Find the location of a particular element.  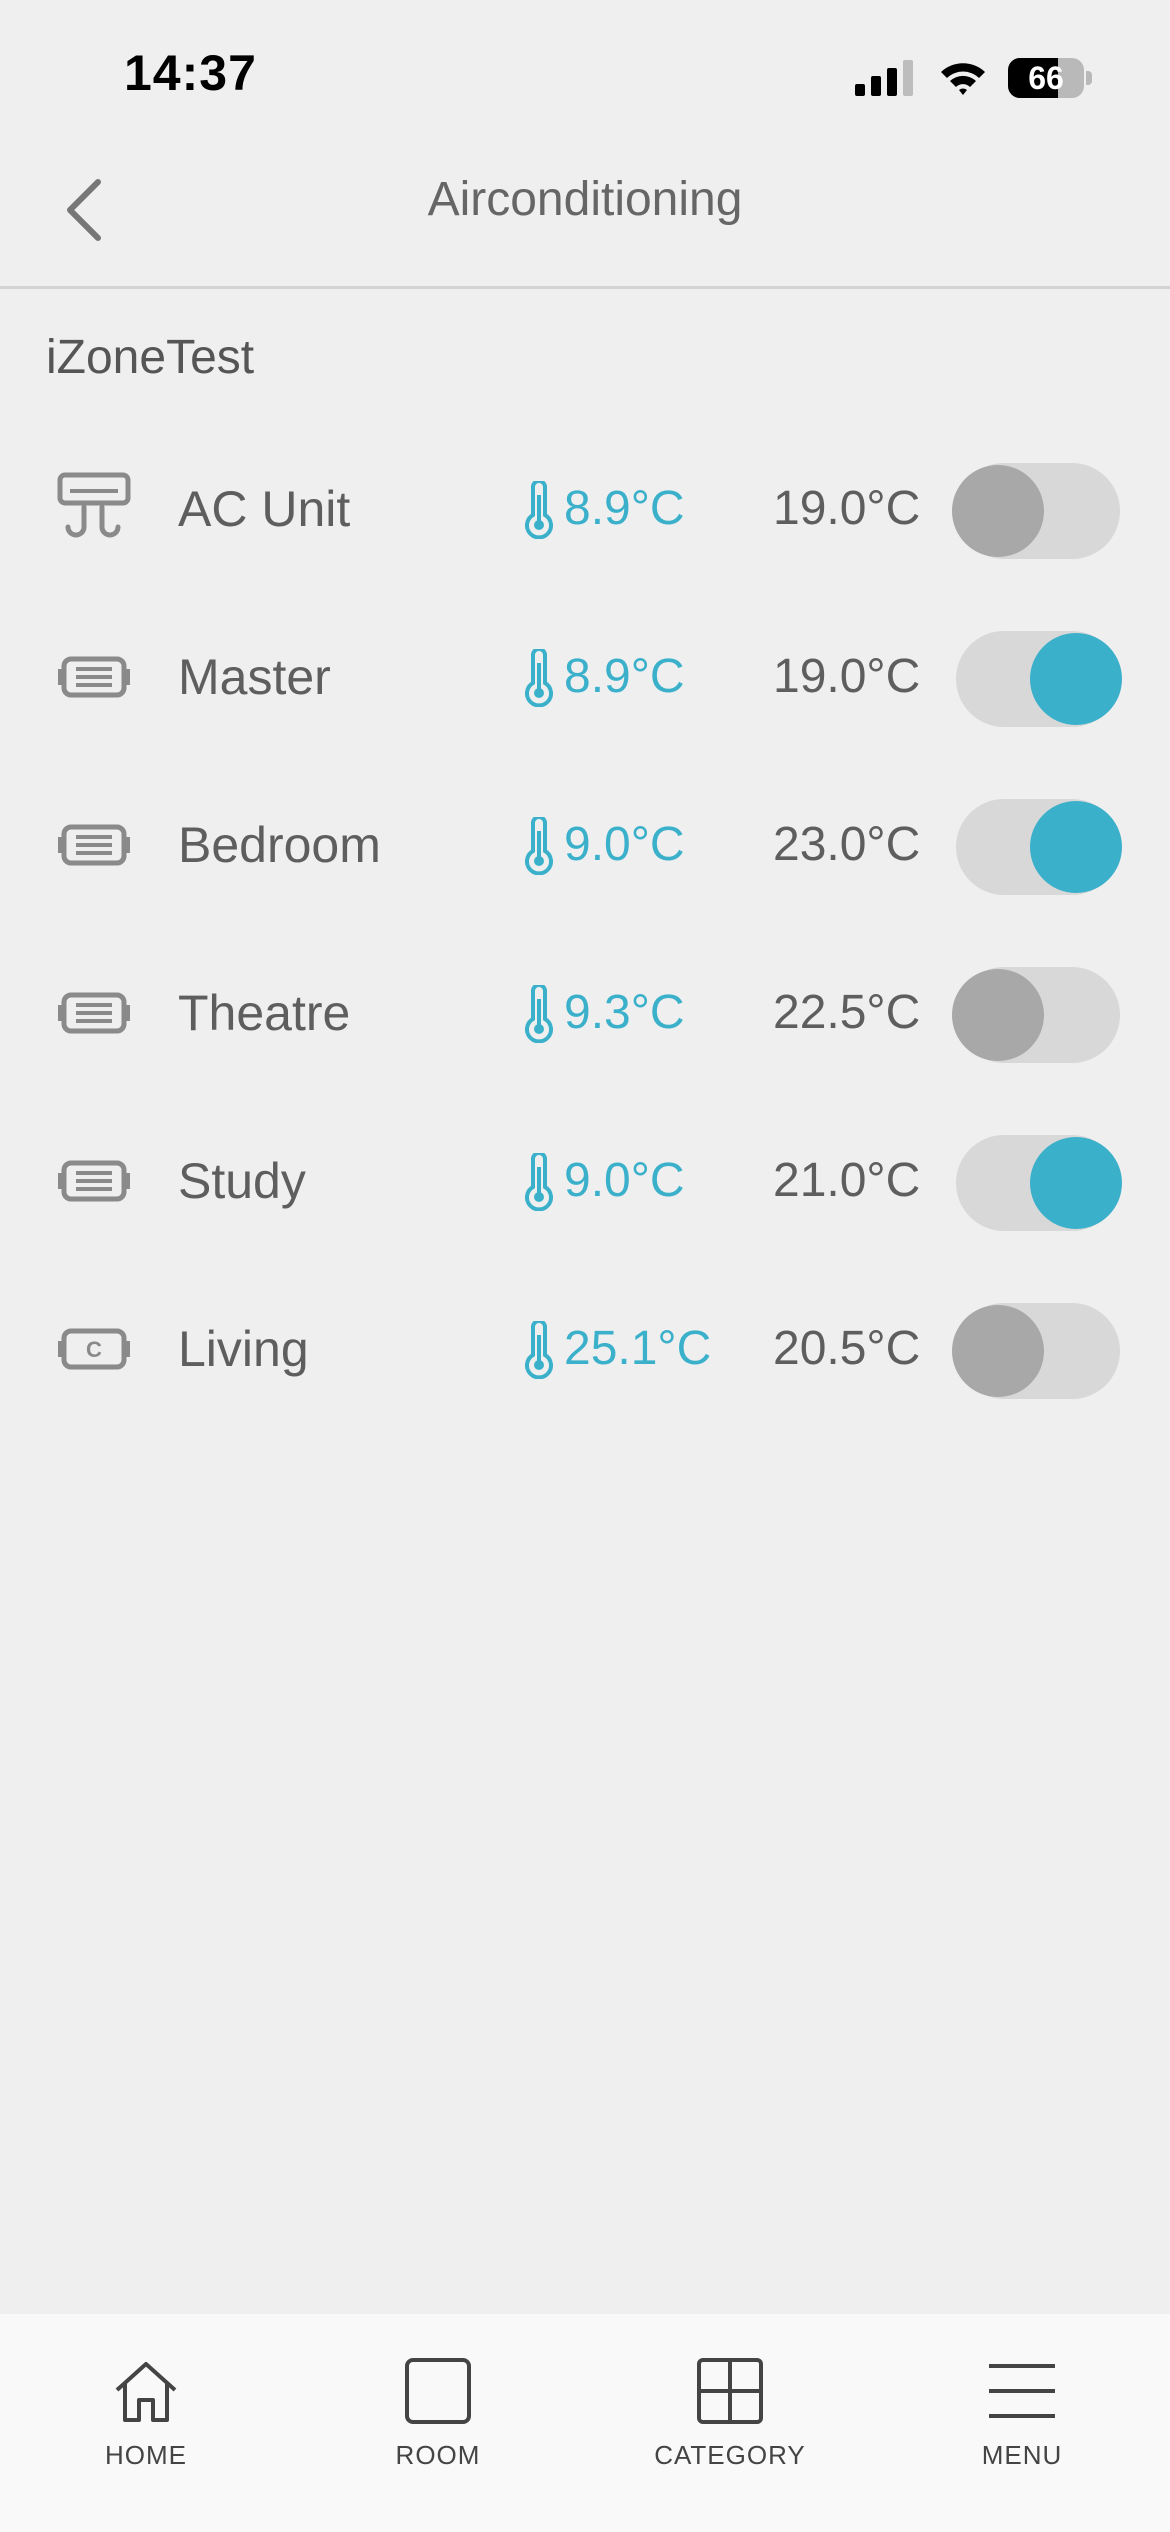

tab-category: CATEGORY is located at coordinates (730, 2423).